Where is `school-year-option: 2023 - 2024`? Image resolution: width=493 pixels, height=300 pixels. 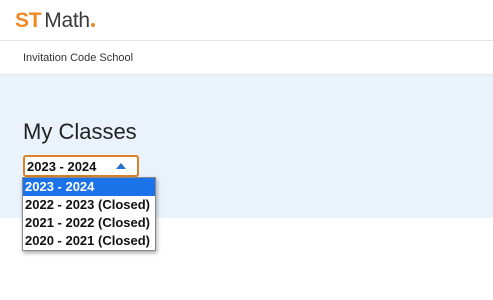 school-year-option: 2023 - 2024 is located at coordinates (89, 187).